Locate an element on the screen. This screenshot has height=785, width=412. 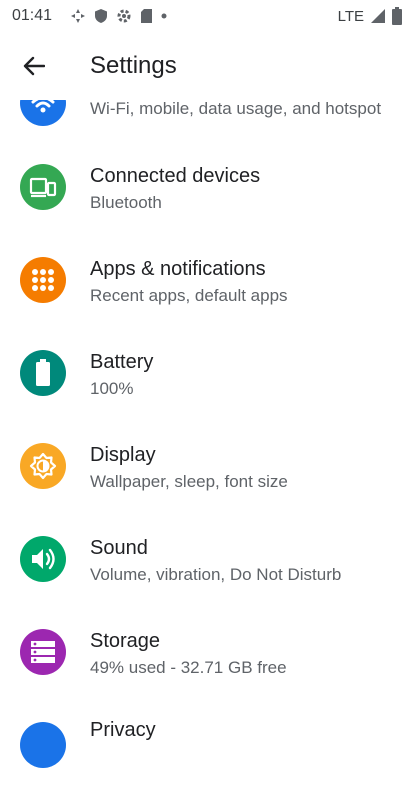
devices-icon is located at coordinates (43, 187).